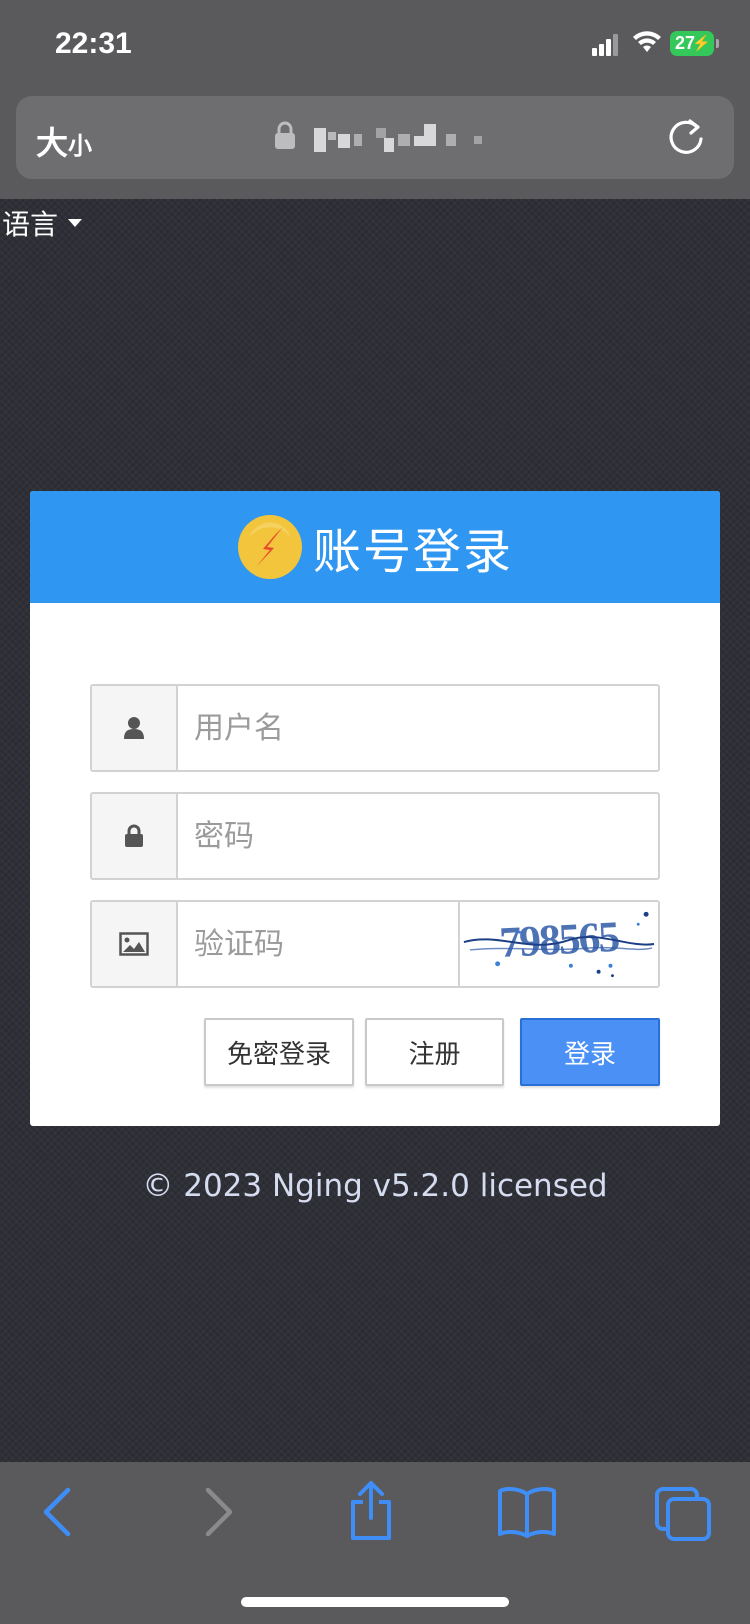 This screenshot has width=750, height=1624. What do you see at coordinates (58, 1512) in the screenshot?
I see `back-icon` at bounding box center [58, 1512].